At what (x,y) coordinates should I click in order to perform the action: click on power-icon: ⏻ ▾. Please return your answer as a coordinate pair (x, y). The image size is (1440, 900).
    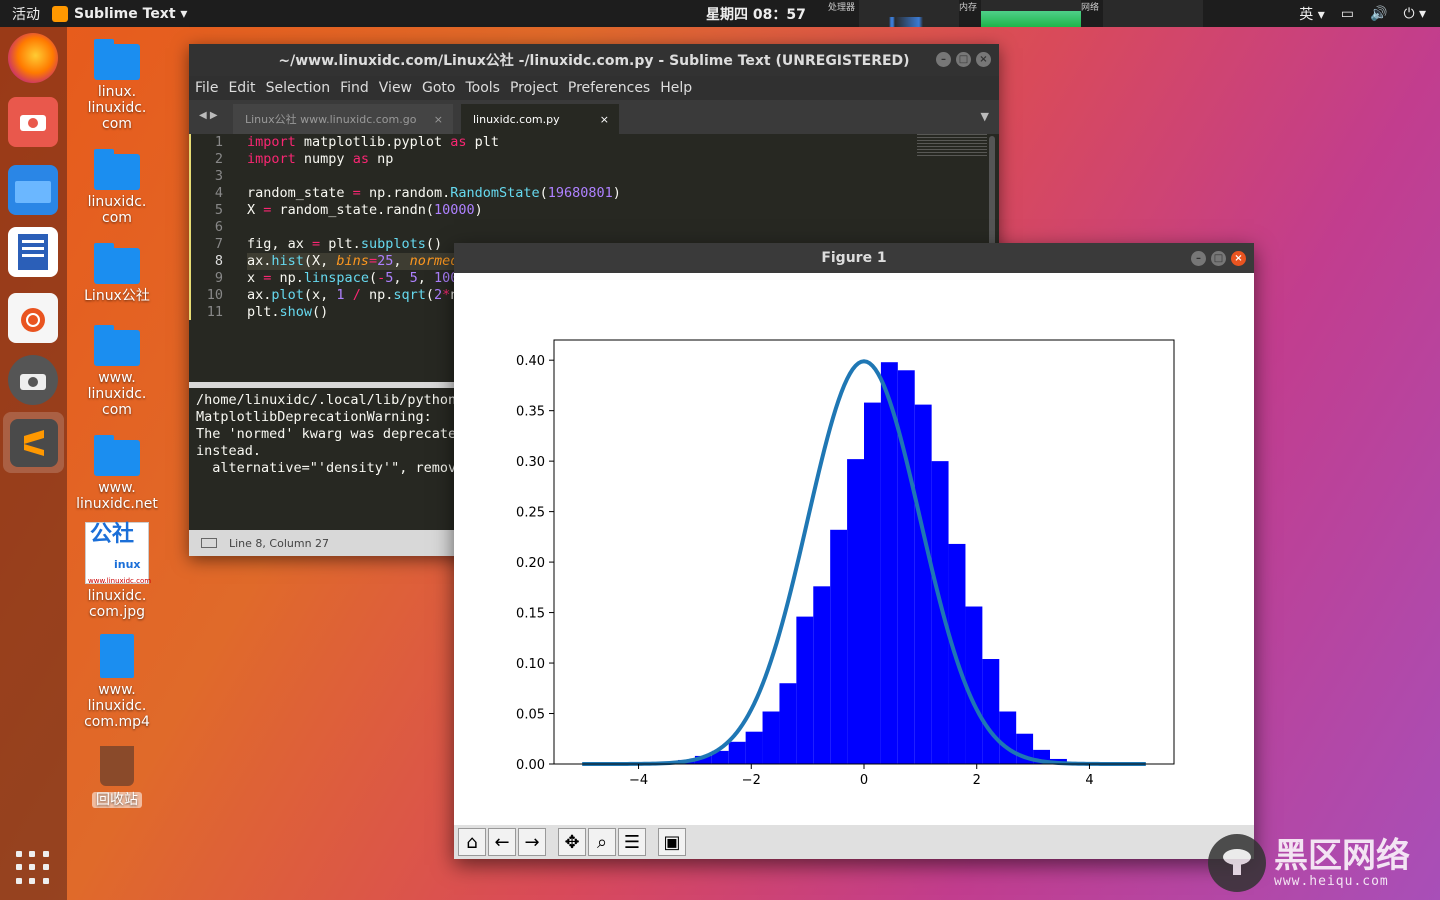
    Looking at the image, I should click on (1414, 14).